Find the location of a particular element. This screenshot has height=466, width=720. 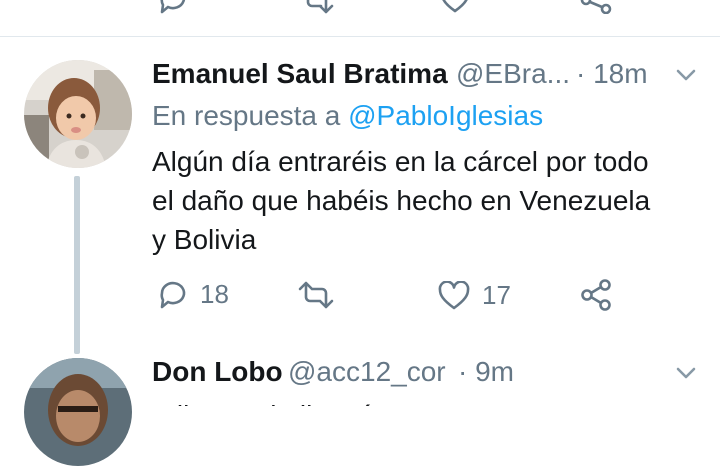

reply-context: En respuesta a @PabloIglesias is located at coordinates (347, 116).